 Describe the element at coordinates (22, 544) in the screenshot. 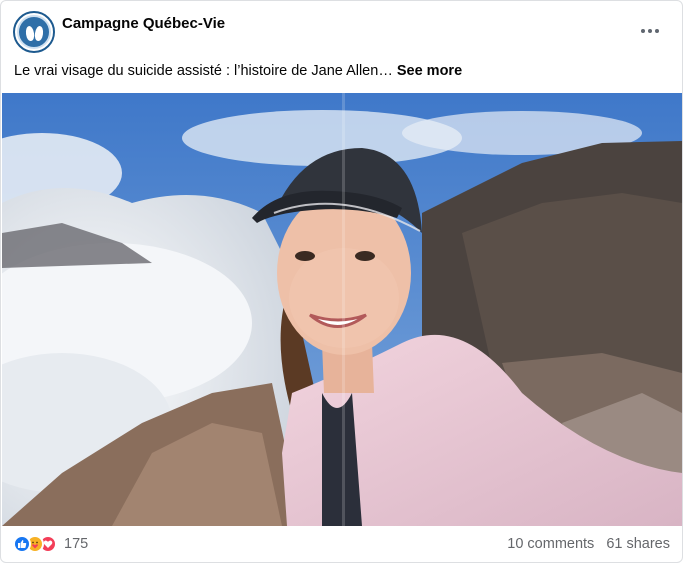

I see `like-icon` at that location.